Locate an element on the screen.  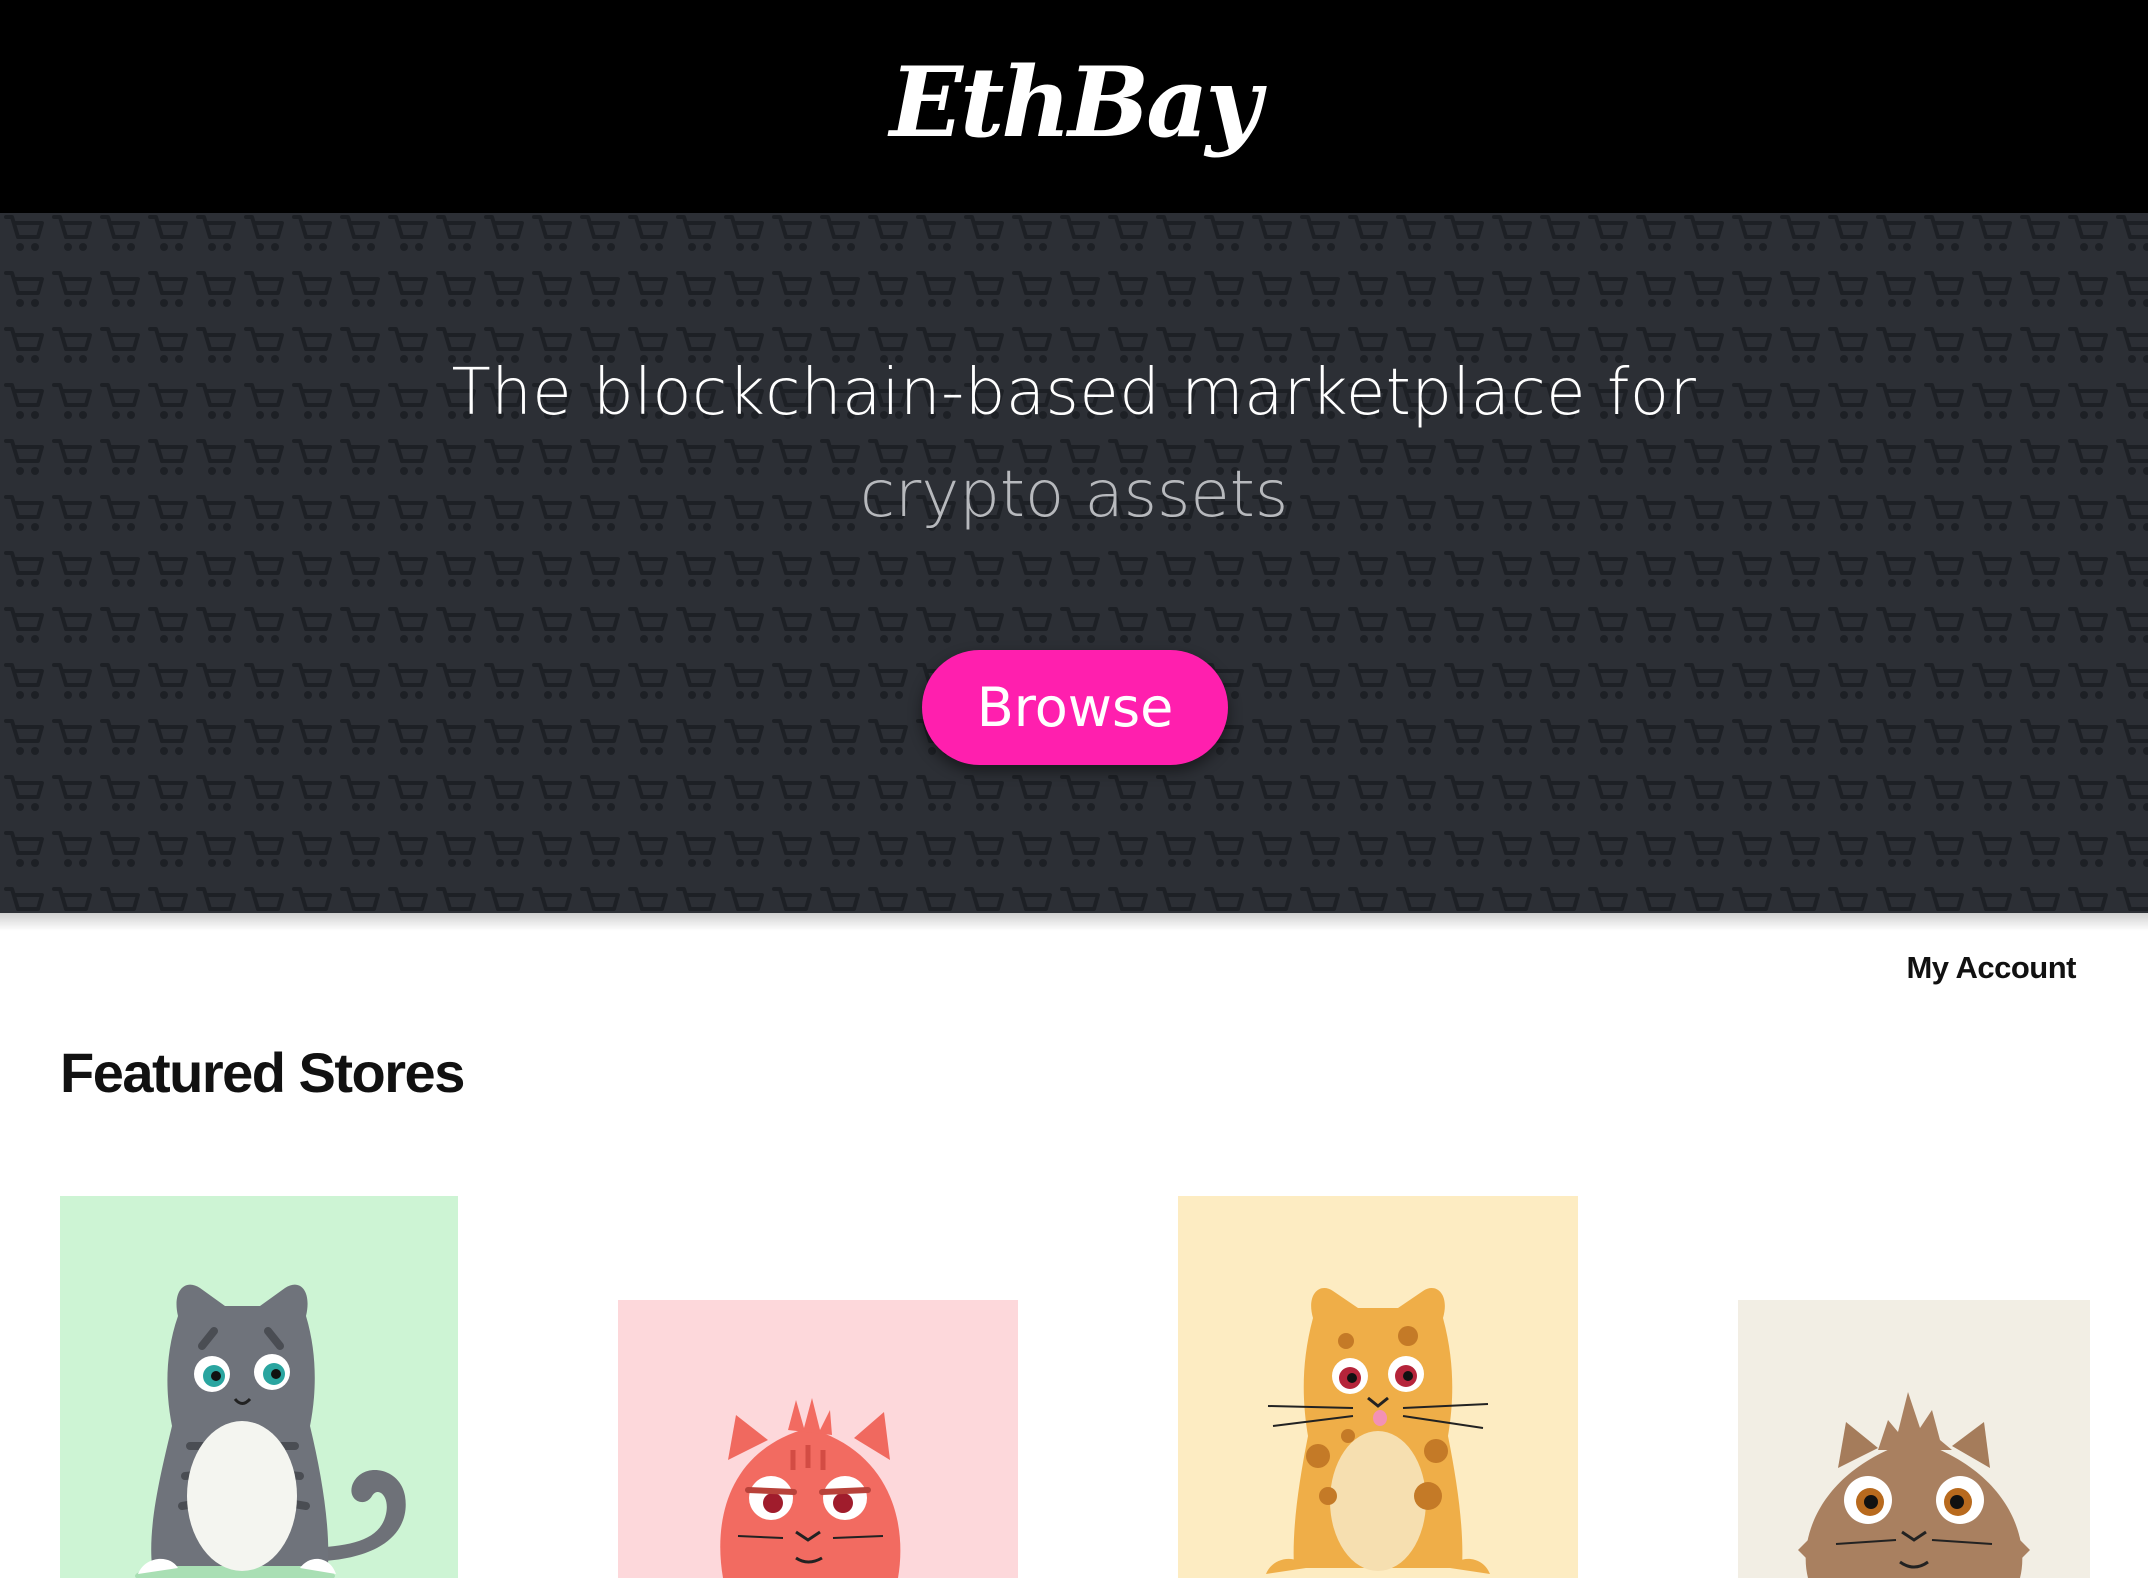
orange-spotted-cat-image is located at coordinates (1378, 1431).